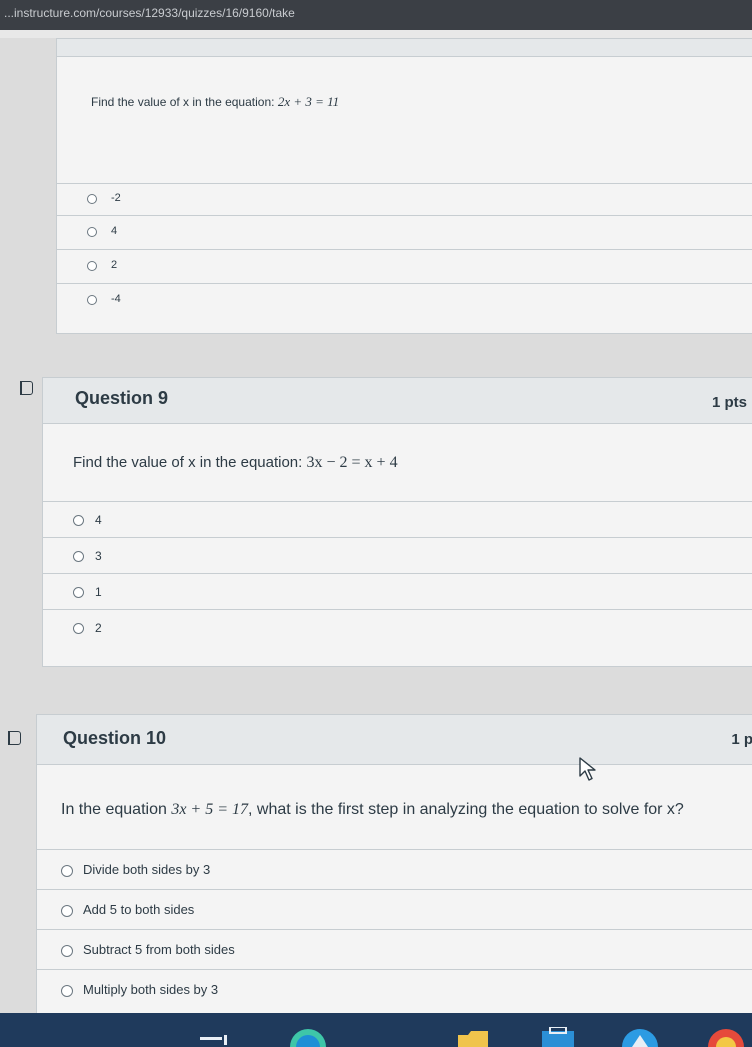  Describe the element at coordinates (139, 909) in the screenshot. I see `answer-label: Add 5 to both sides` at that location.